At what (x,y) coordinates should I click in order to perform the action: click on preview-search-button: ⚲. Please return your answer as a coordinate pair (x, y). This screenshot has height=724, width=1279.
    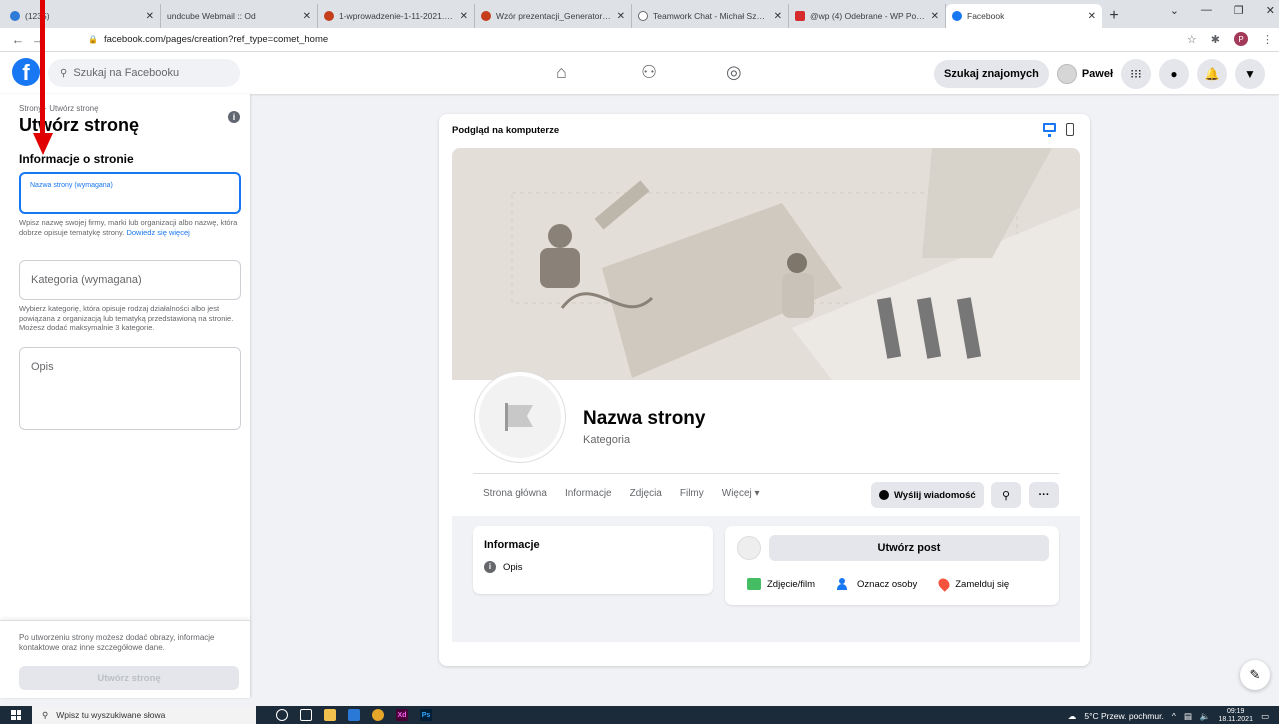
    Looking at the image, I should click on (1006, 495).